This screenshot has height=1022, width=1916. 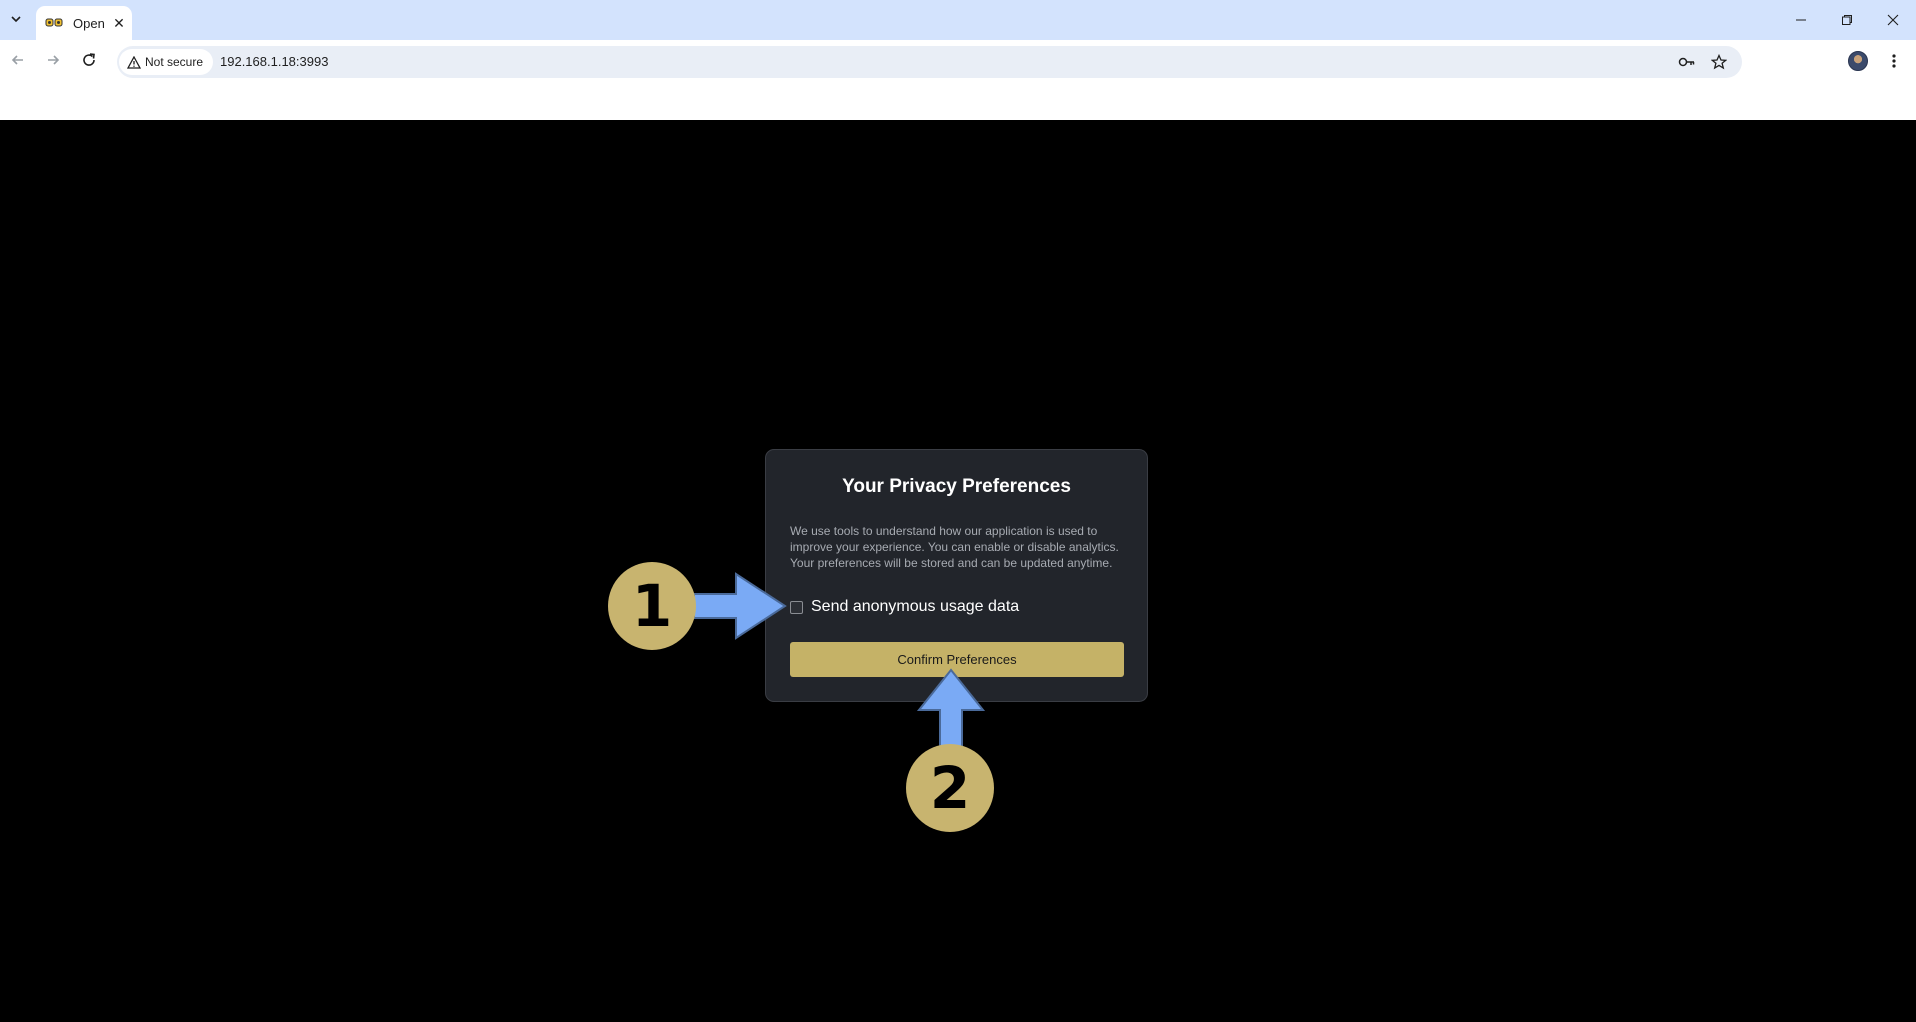 What do you see at coordinates (274, 61) in the screenshot?
I see `url-text: 192.168.1.18:3993` at bounding box center [274, 61].